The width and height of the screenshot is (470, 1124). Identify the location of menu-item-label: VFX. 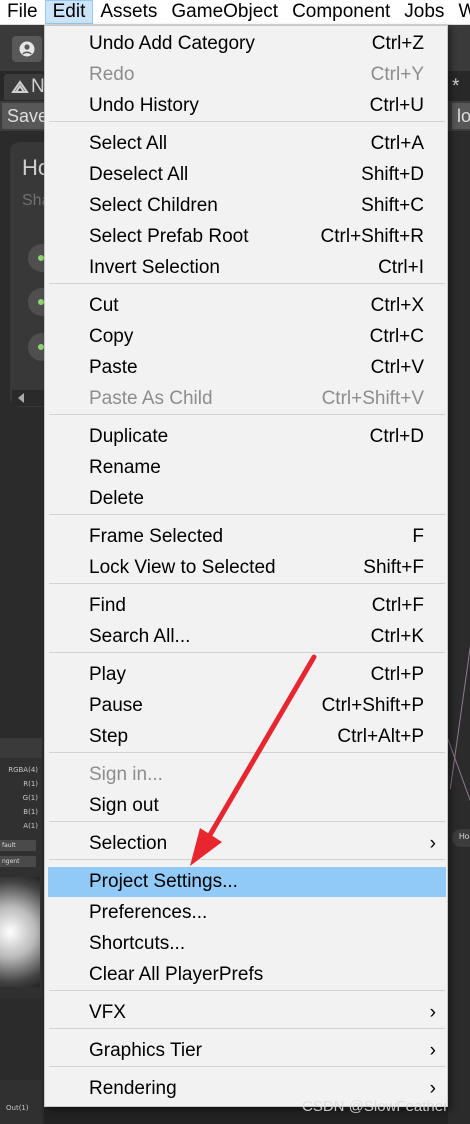
(107, 1012).